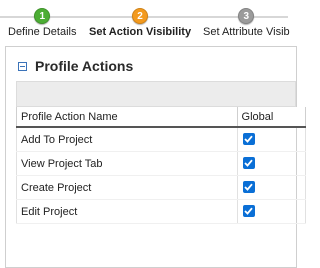  I want to click on step-label: Define Details, so click(42, 32).